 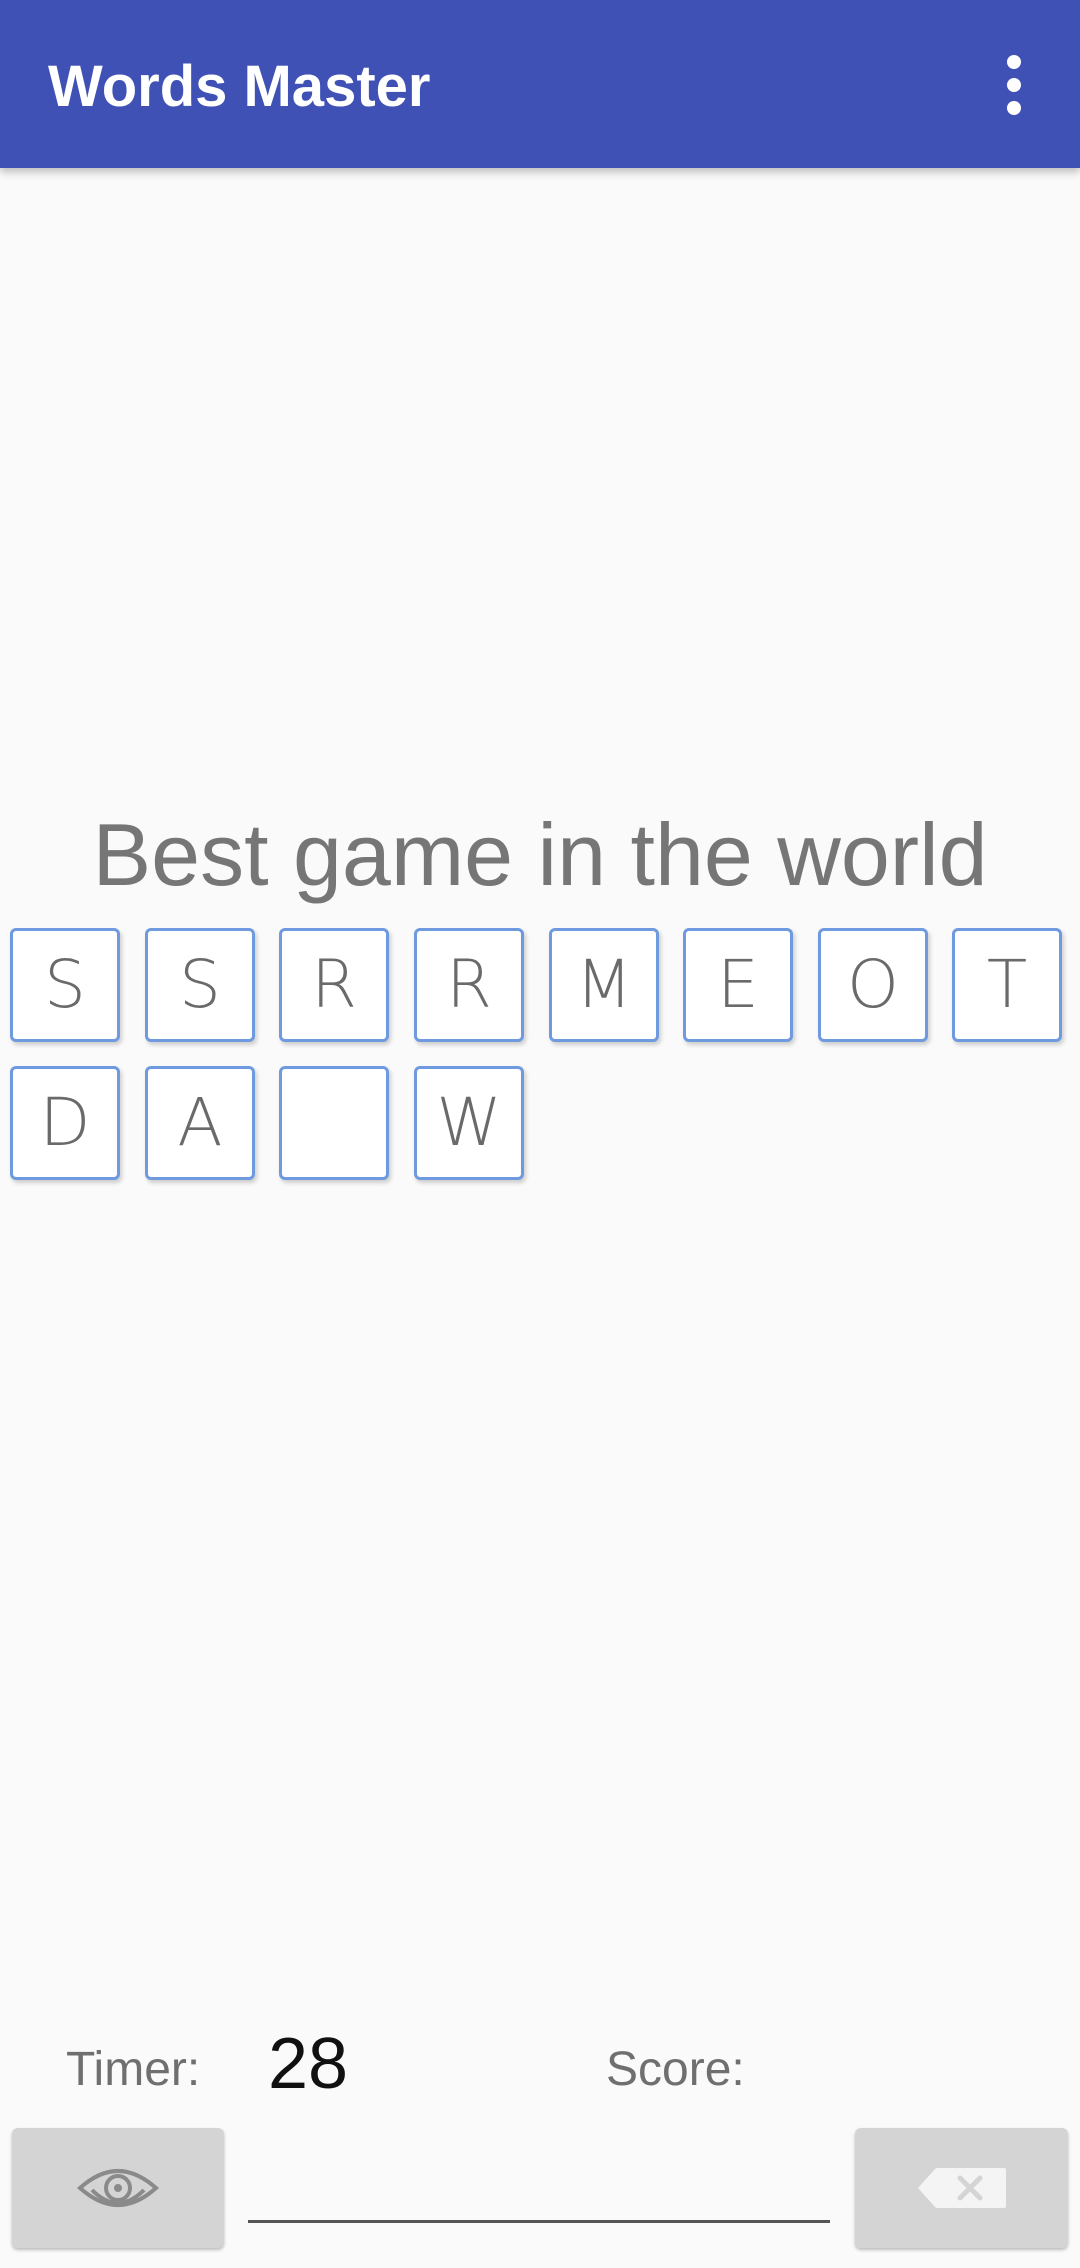 I want to click on timer-label: Timer:, so click(x=133, y=2069).